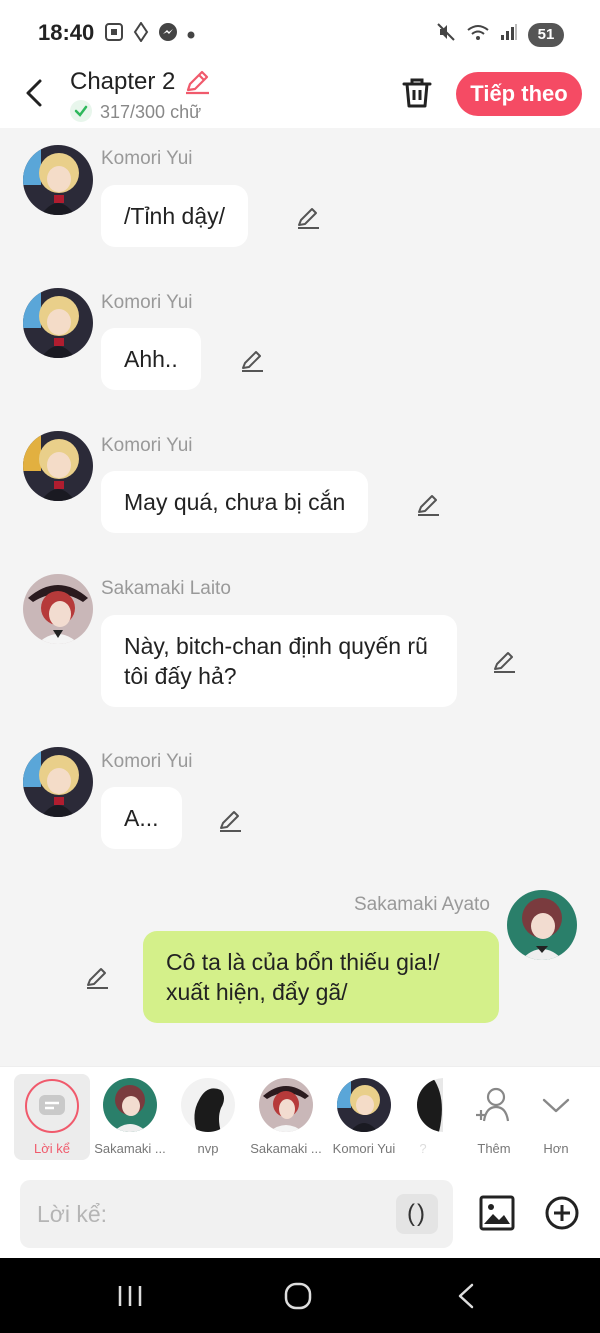 This screenshot has width=600, height=1333. Describe the element at coordinates (168, 34) in the screenshot. I see `messenger-icon` at that location.